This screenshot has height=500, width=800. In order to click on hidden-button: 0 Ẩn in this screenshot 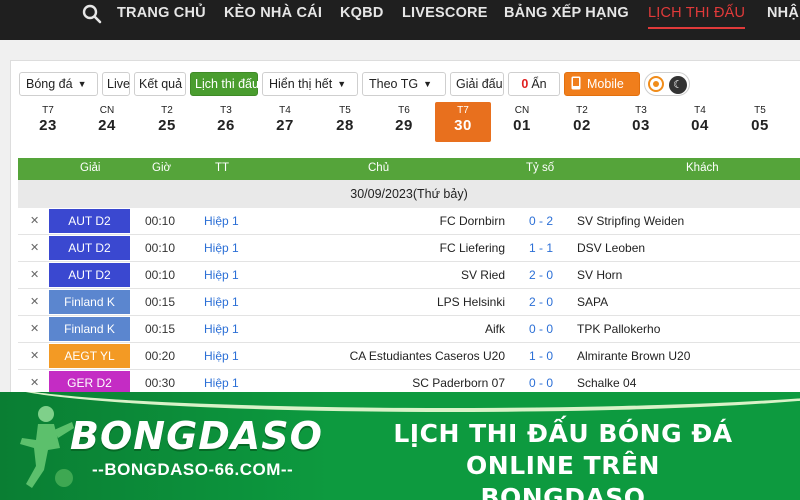, I will do `click(534, 84)`.